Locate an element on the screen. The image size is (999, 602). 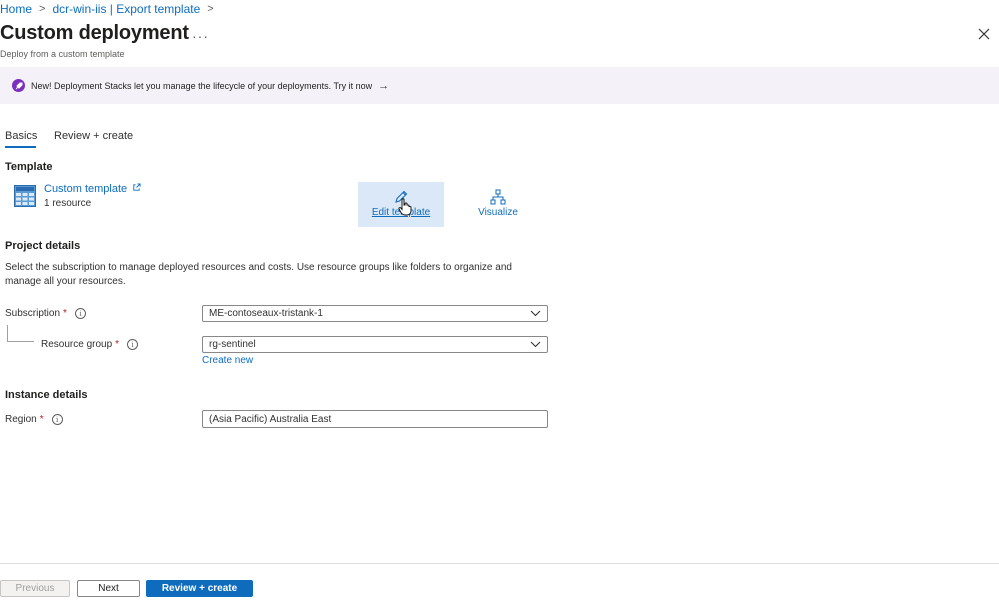
page-subtitle: Deploy from a custom template is located at coordinates (62, 54).